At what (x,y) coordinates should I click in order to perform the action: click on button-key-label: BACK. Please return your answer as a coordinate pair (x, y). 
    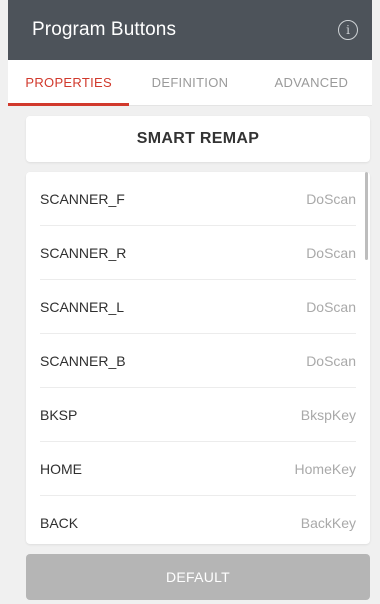
    Looking at the image, I should click on (59, 522).